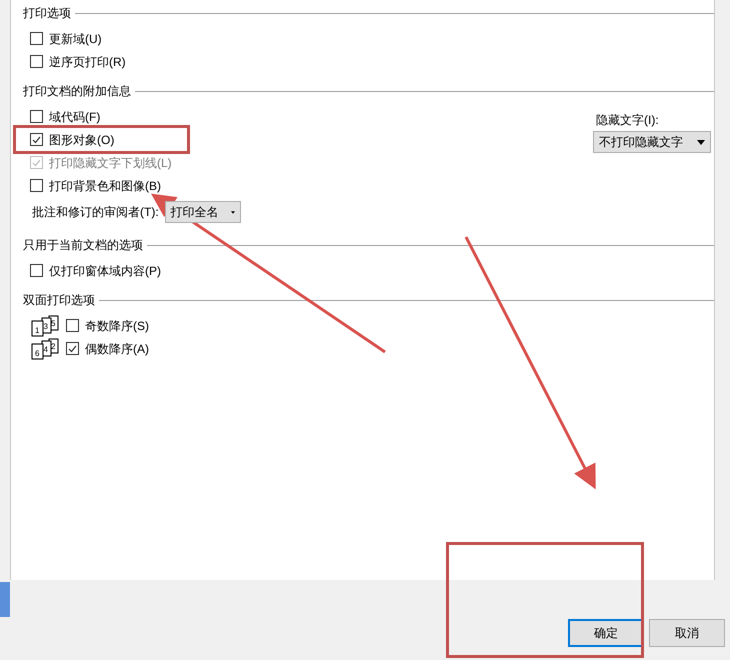 The height and width of the screenshot is (660, 730). Describe the element at coordinates (110, 163) in the screenshot. I see `checkbox-label: 打印隐藏文字下划线(L)` at that location.